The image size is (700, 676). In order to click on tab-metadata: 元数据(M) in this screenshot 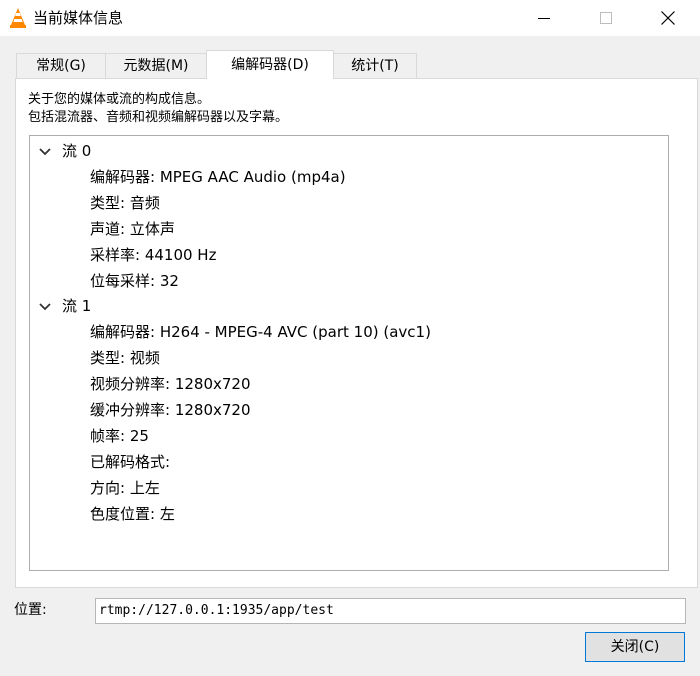, I will do `click(156, 65)`.